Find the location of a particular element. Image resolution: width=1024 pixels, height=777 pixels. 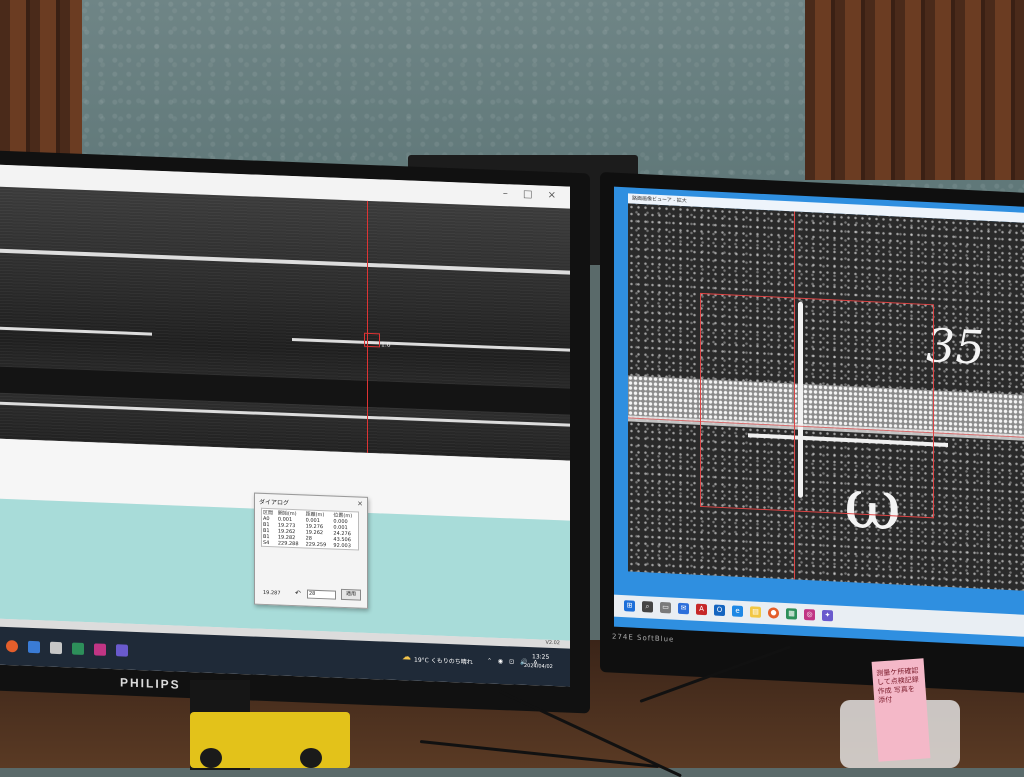

sticky-note-text: 測量ケ所確認して点検記録作成 写真を添付 is located at coordinates (898, 685).